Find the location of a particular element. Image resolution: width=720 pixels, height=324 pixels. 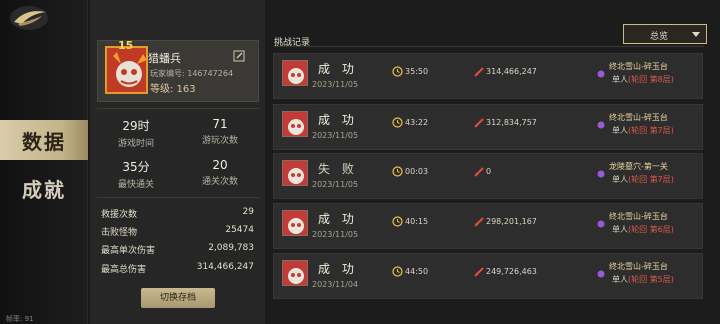

level-badge: 15 is located at coordinates (126, 45).